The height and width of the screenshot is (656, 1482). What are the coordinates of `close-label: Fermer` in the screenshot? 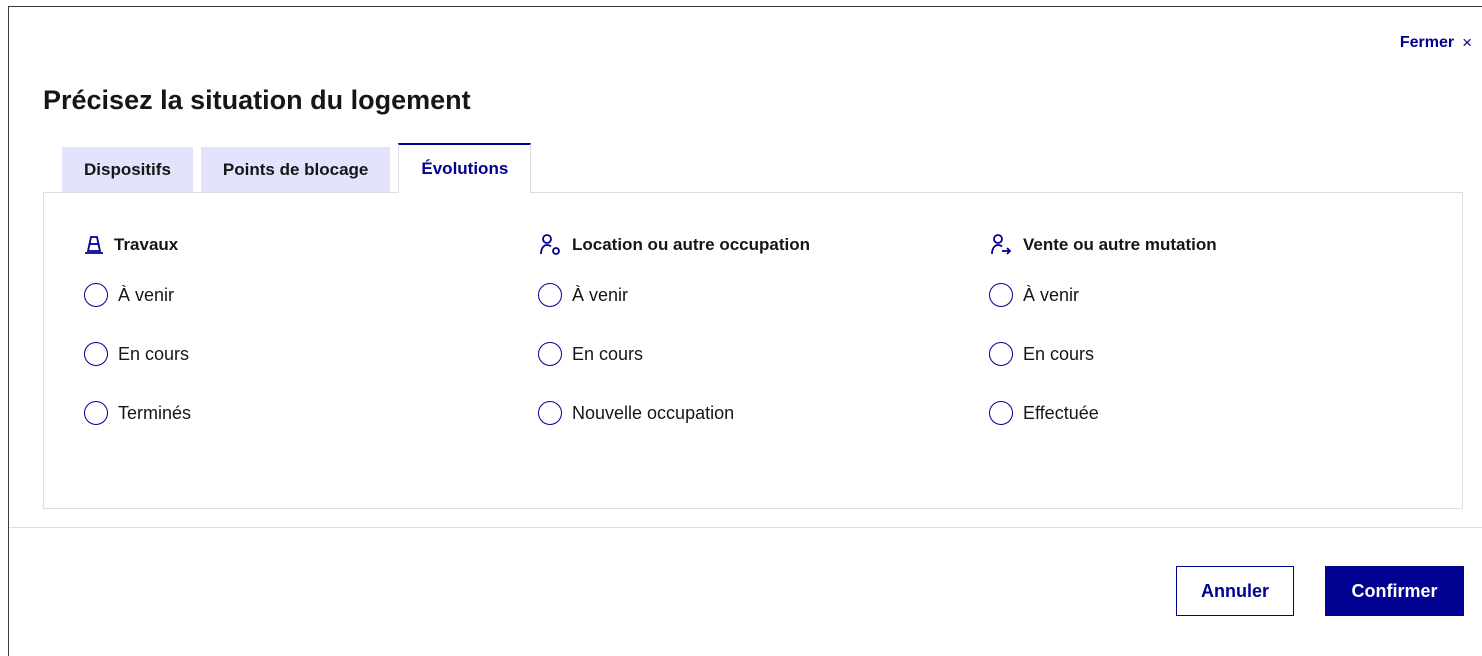 It's located at (1427, 42).